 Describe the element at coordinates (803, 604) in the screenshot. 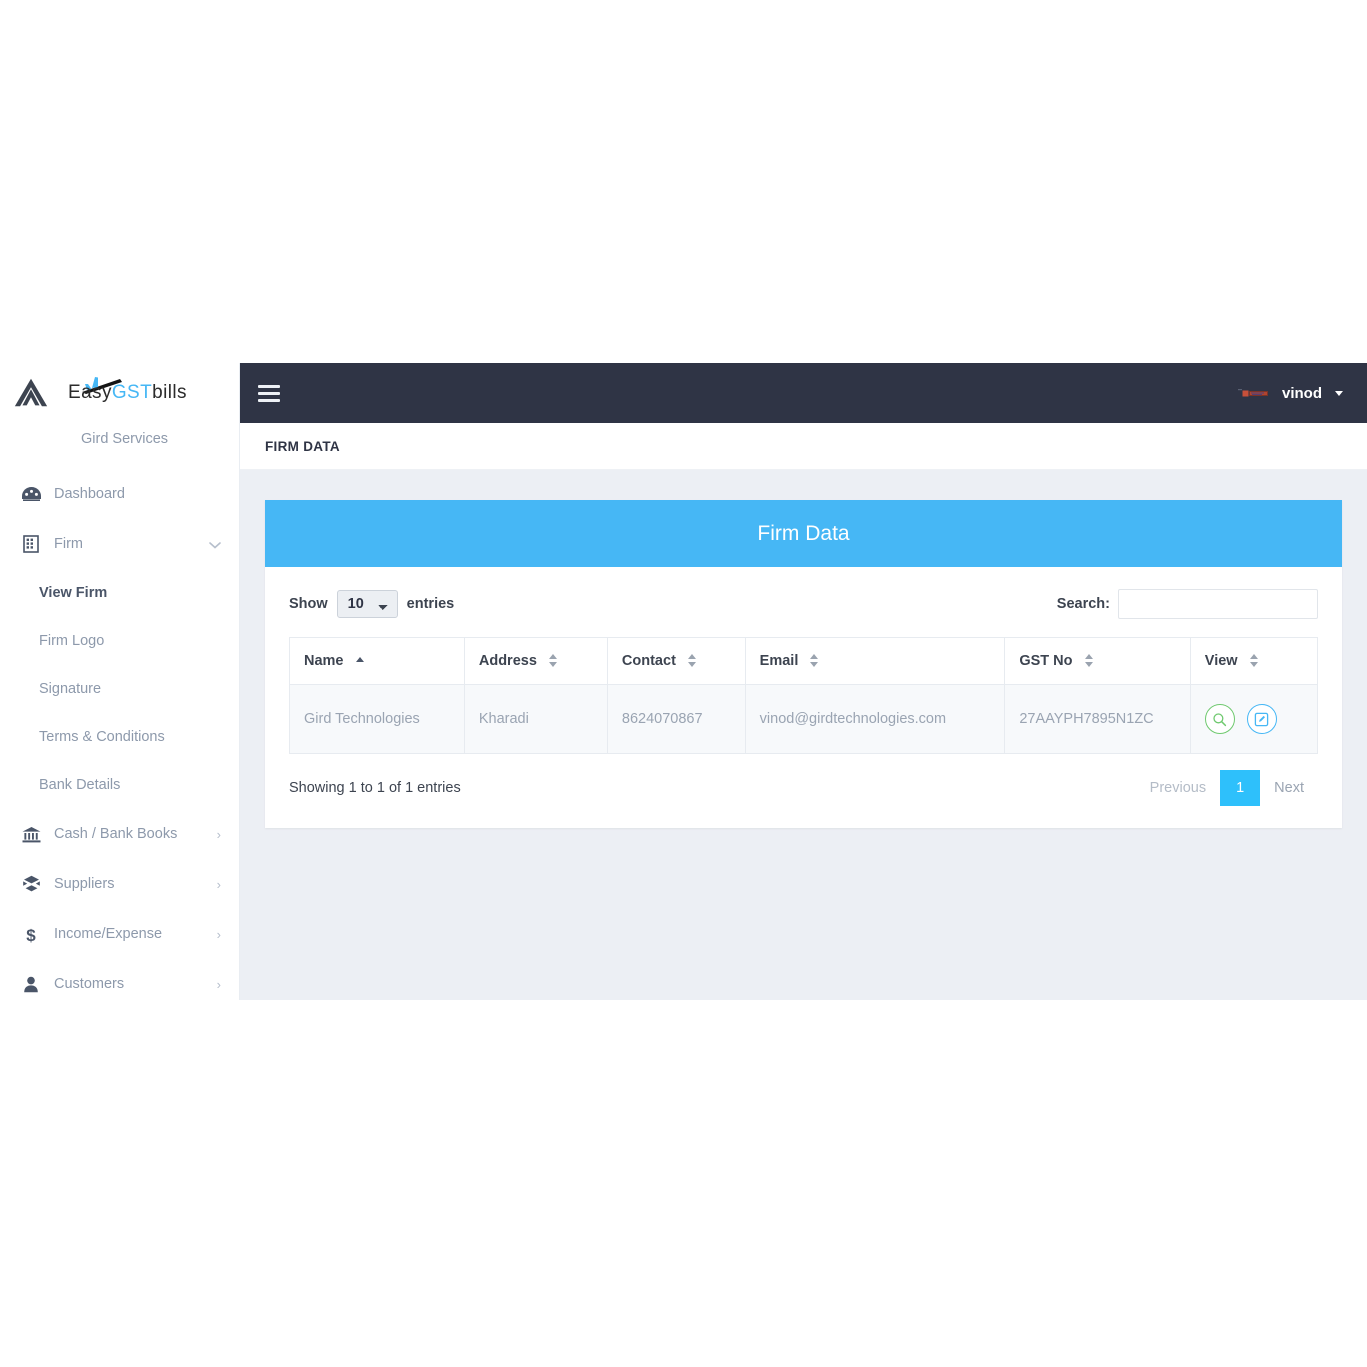

I see `table-controls: Show 10 25 50 100 entries Search:` at that location.